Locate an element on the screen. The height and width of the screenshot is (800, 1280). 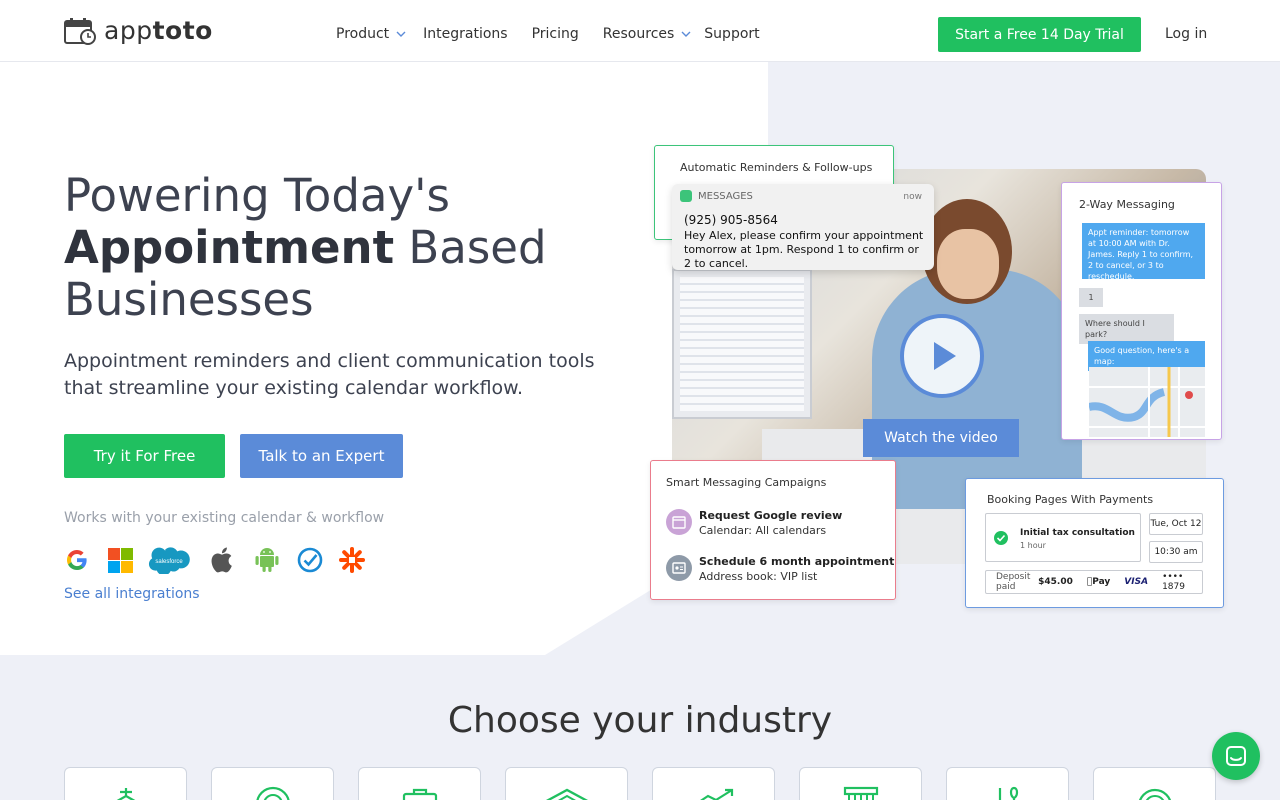
integration-logos: salesforce is located at coordinates (215, 560).